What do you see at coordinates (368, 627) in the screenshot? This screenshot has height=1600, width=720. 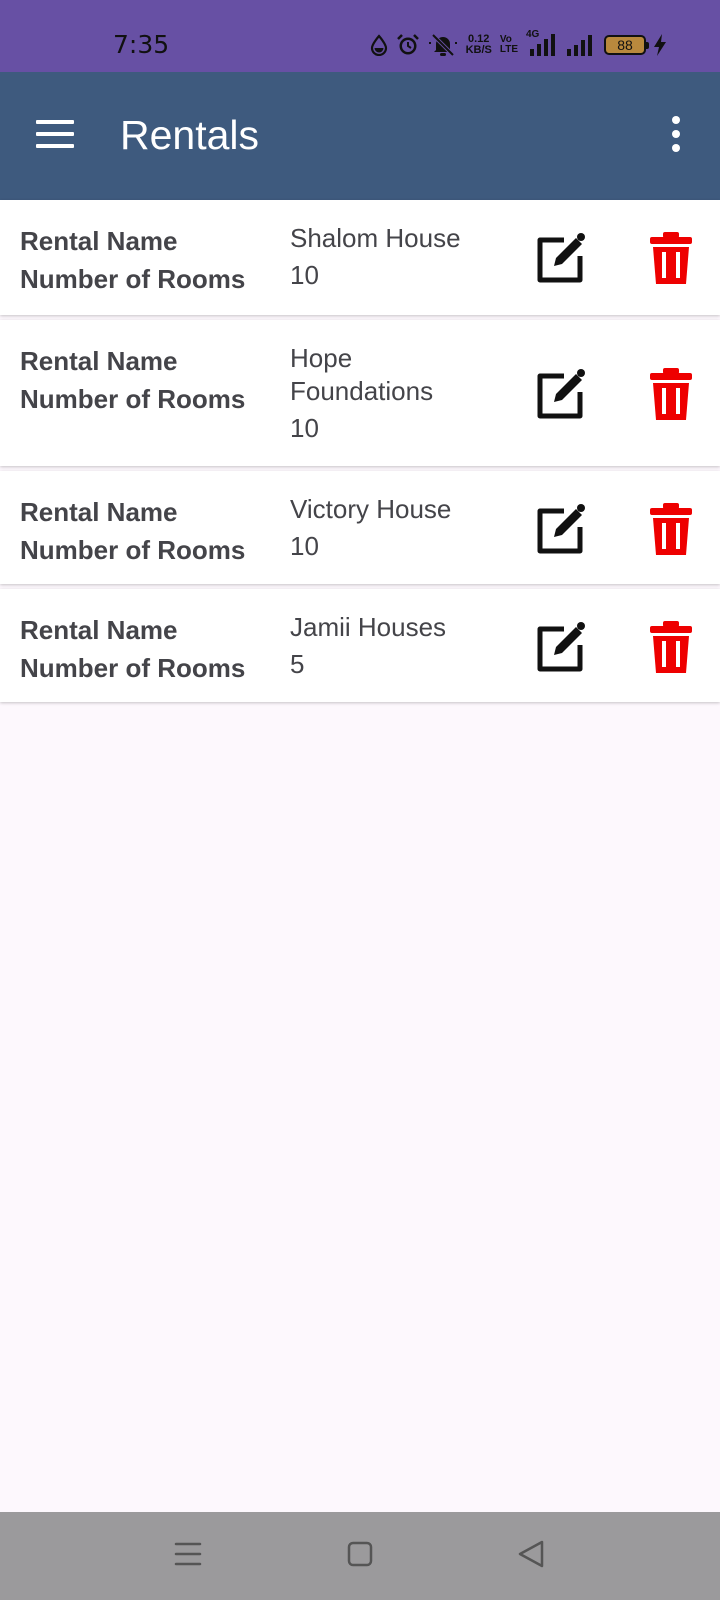 I see `rental-name-value: Jamii Houses` at bounding box center [368, 627].